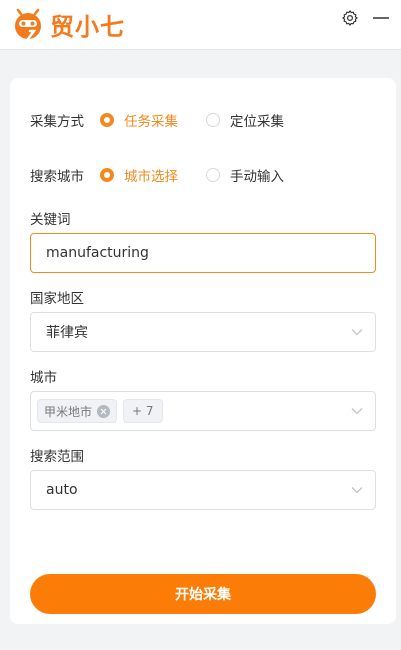 The image size is (401, 650). I want to click on city-tag: 甲米地市, so click(77, 411).